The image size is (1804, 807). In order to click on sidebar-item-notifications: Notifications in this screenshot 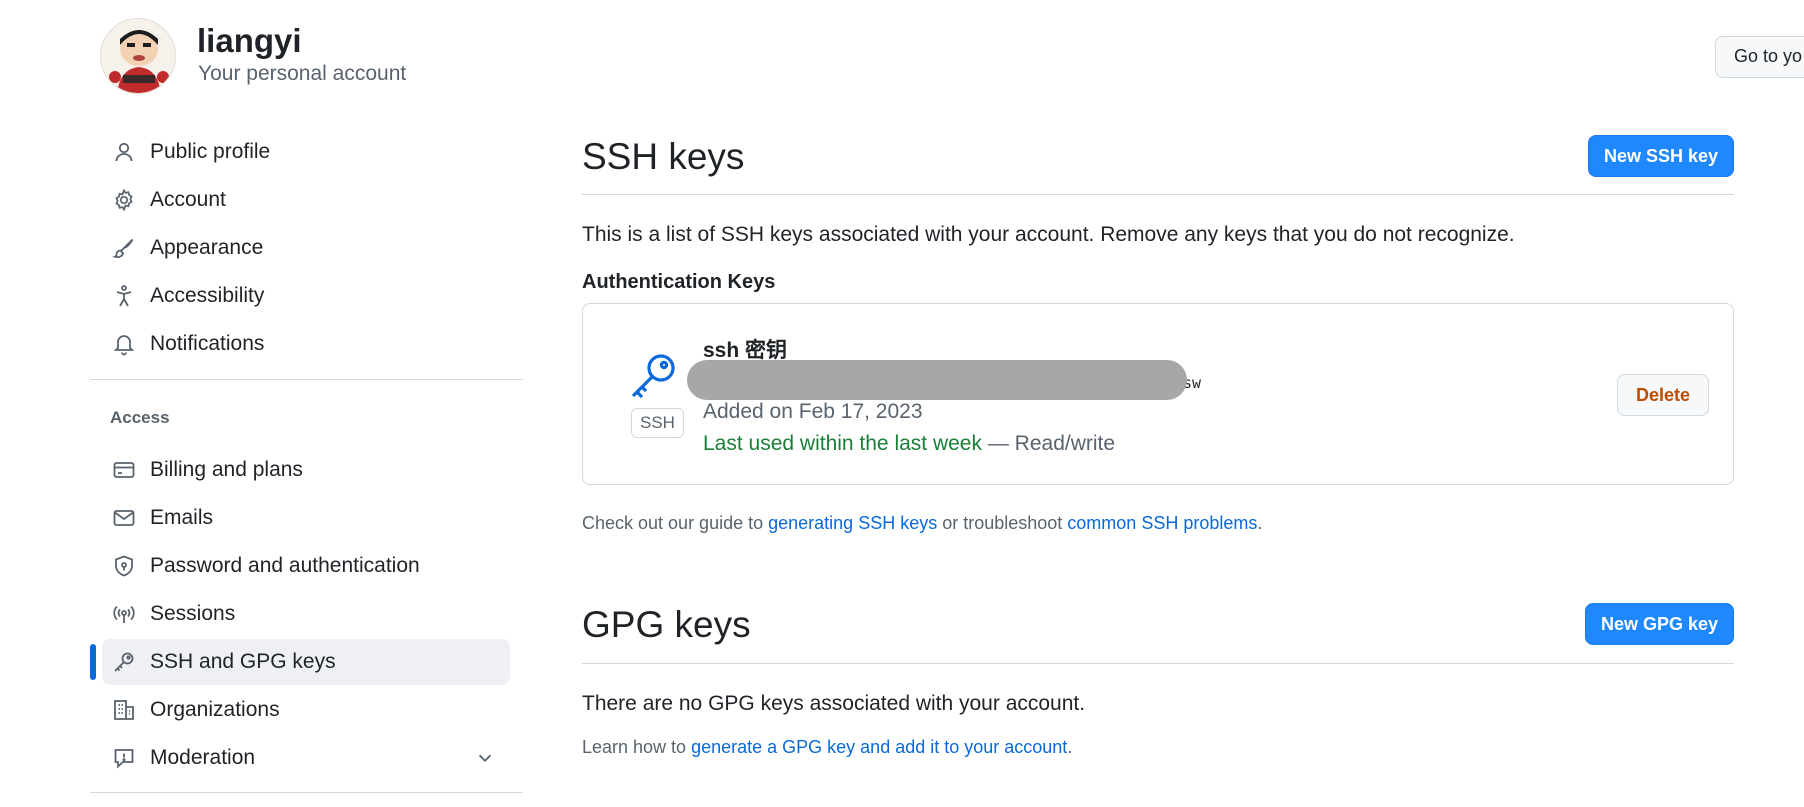, I will do `click(306, 344)`.